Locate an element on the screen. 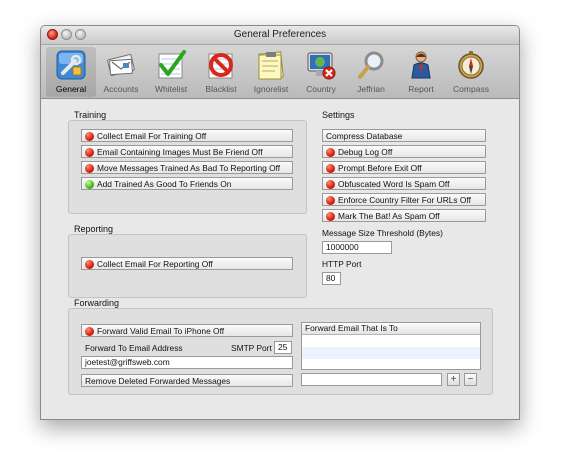 Image resolution: width=586 pixels, height=467 pixels. http-port-label: HTTP Port is located at coordinates (342, 264).